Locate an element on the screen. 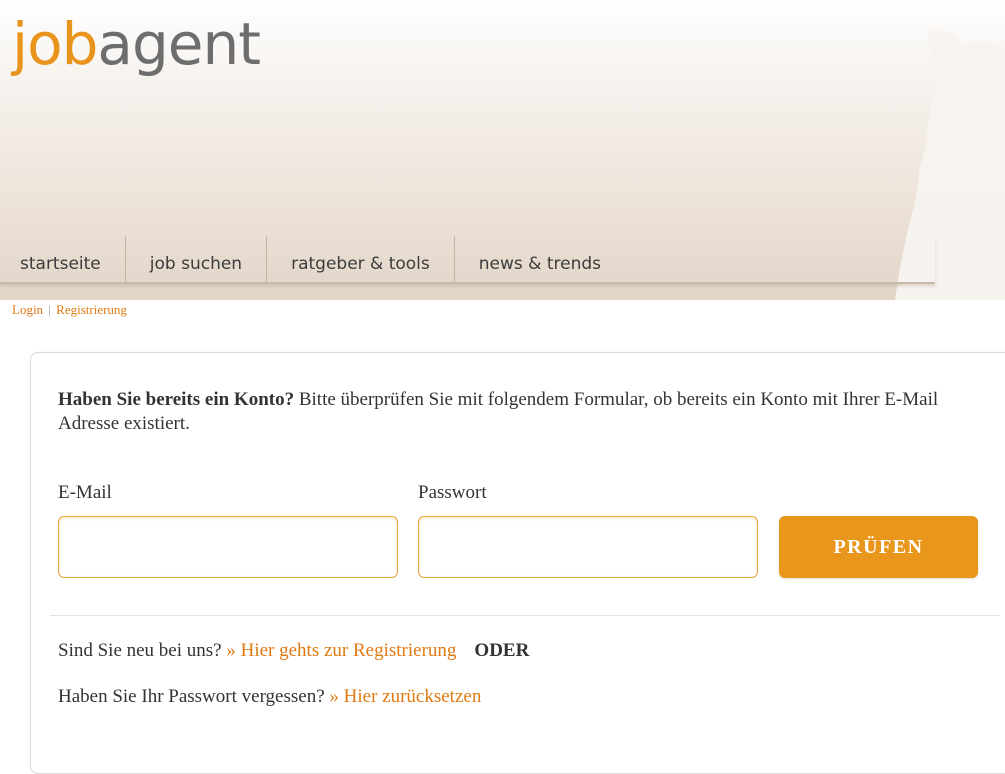 This screenshot has width=1005, height=774. form-divider is located at coordinates (525, 615).